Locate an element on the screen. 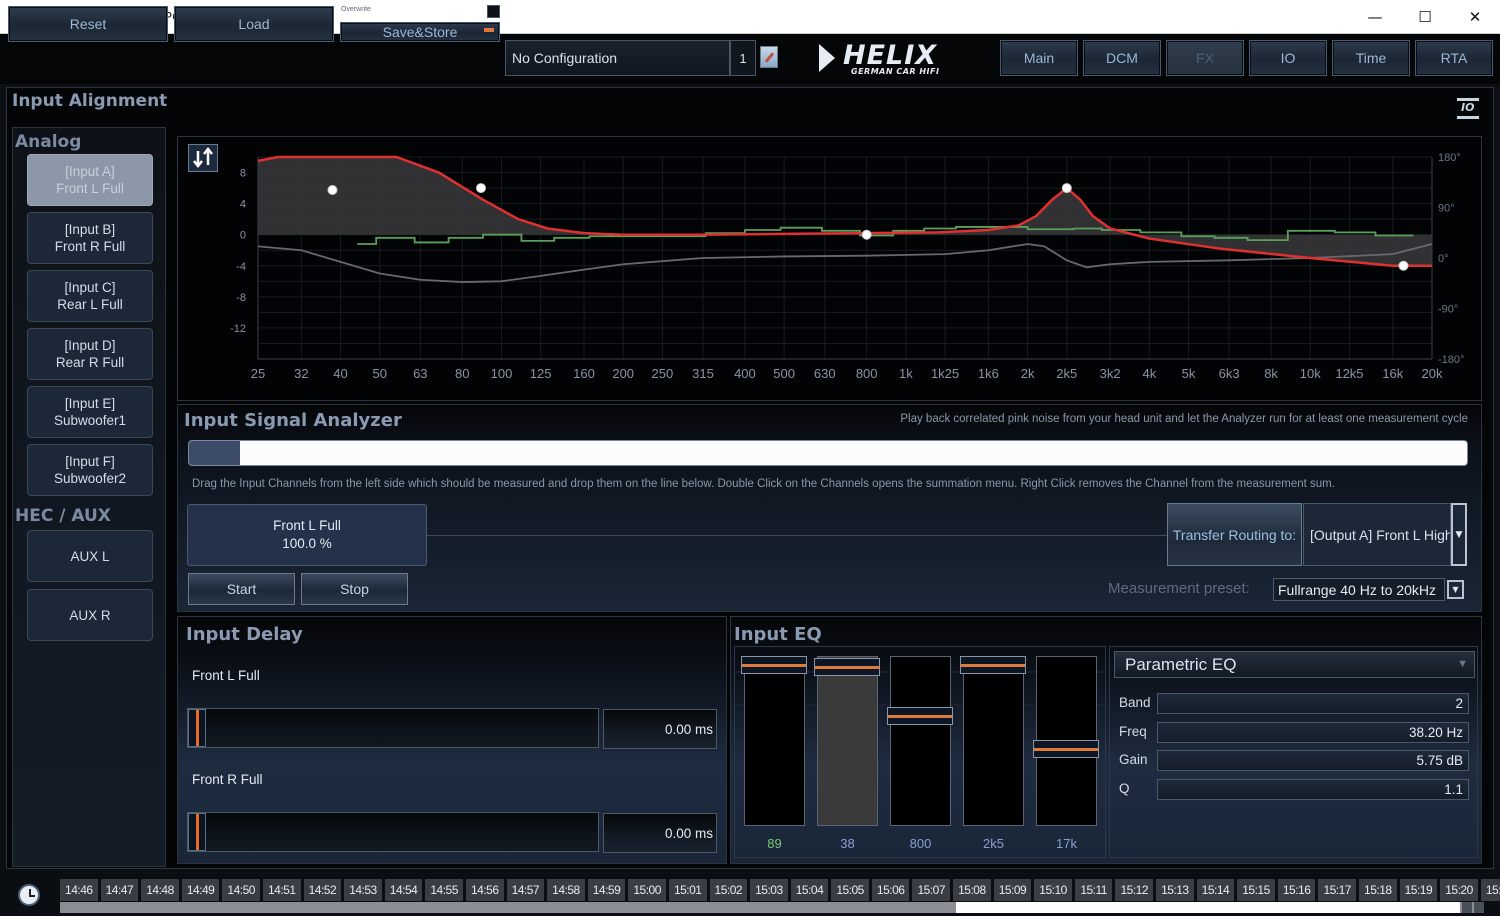 The height and width of the screenshot is (916, 1500). timeline-snapshot: 15:08 is located at coordinates (972, 890).